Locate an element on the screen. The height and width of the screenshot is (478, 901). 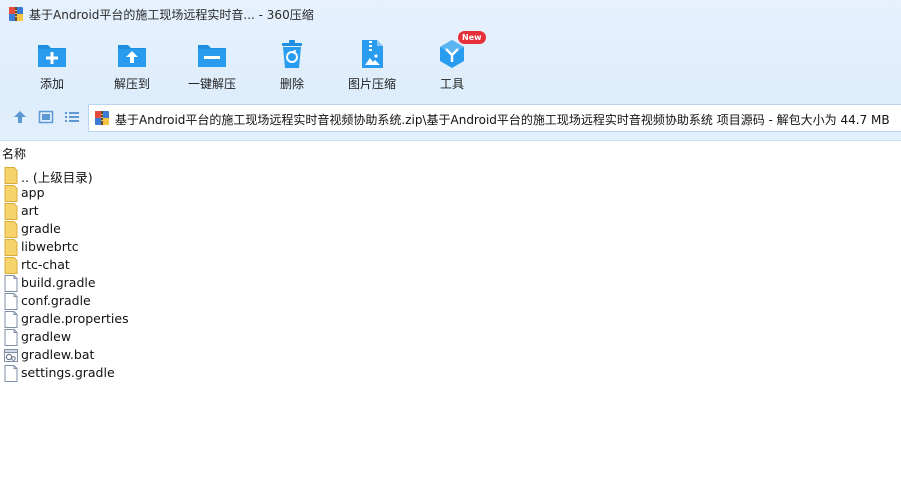
delete-icon is located at coordinates (292, 54).